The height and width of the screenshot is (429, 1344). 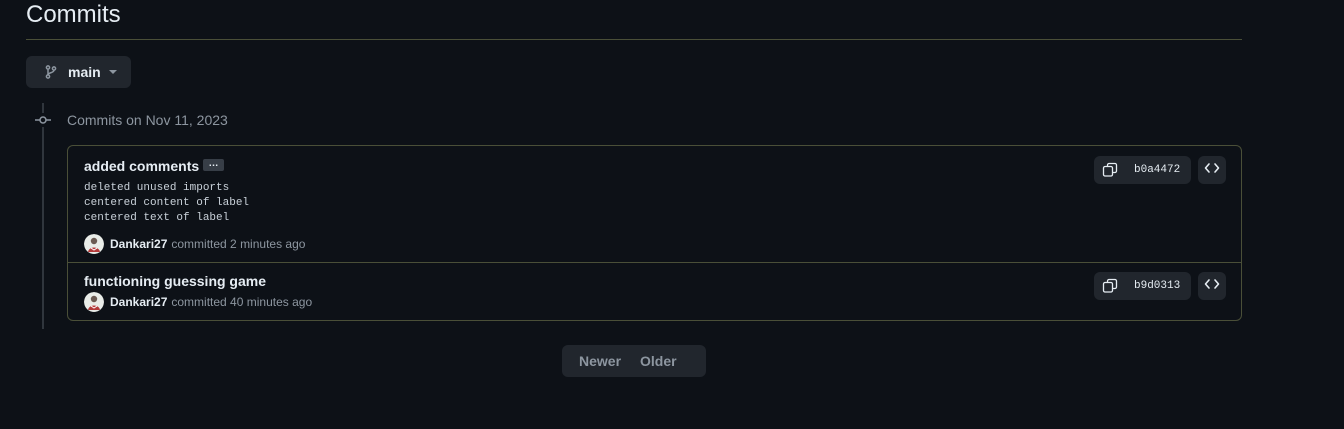 I want to click on pagination: Newer Older, so click(x=634, y=361).